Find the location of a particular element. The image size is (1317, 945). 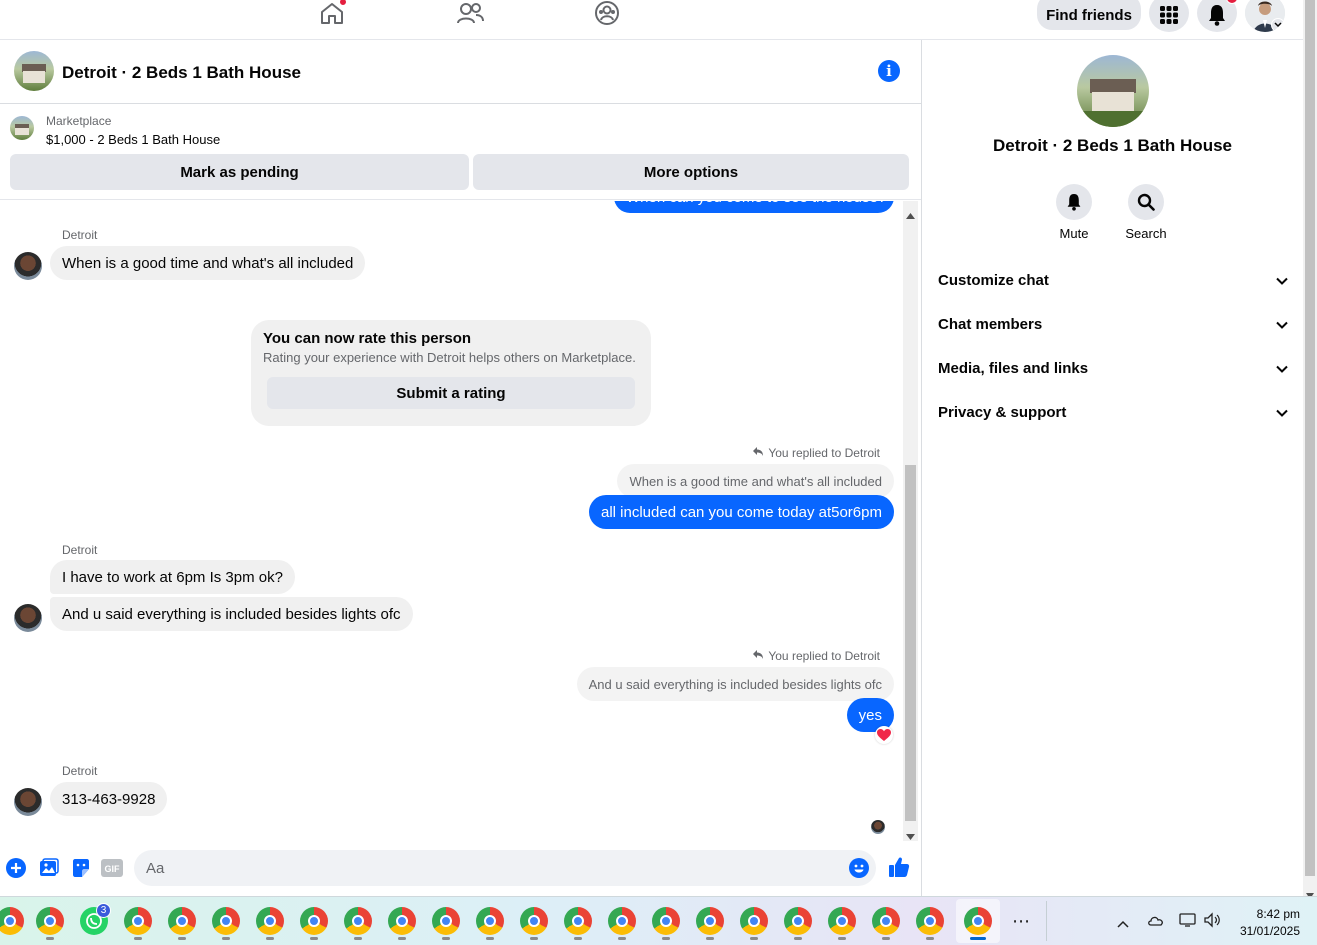

scroll-up-arrow is located at coordinates (910, 215).